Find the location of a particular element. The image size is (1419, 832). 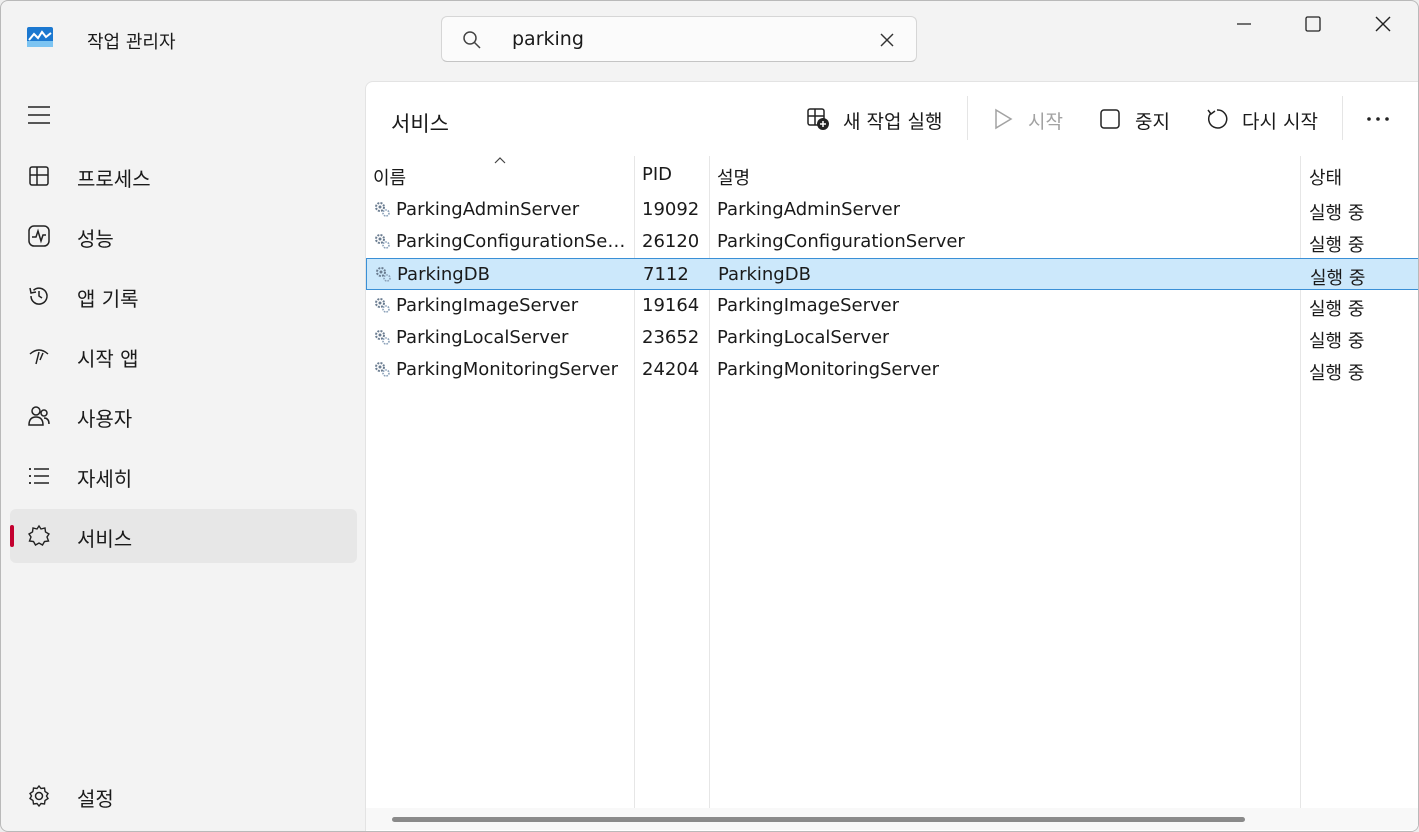

maximize-icon is located at coordinates (1313, 24).